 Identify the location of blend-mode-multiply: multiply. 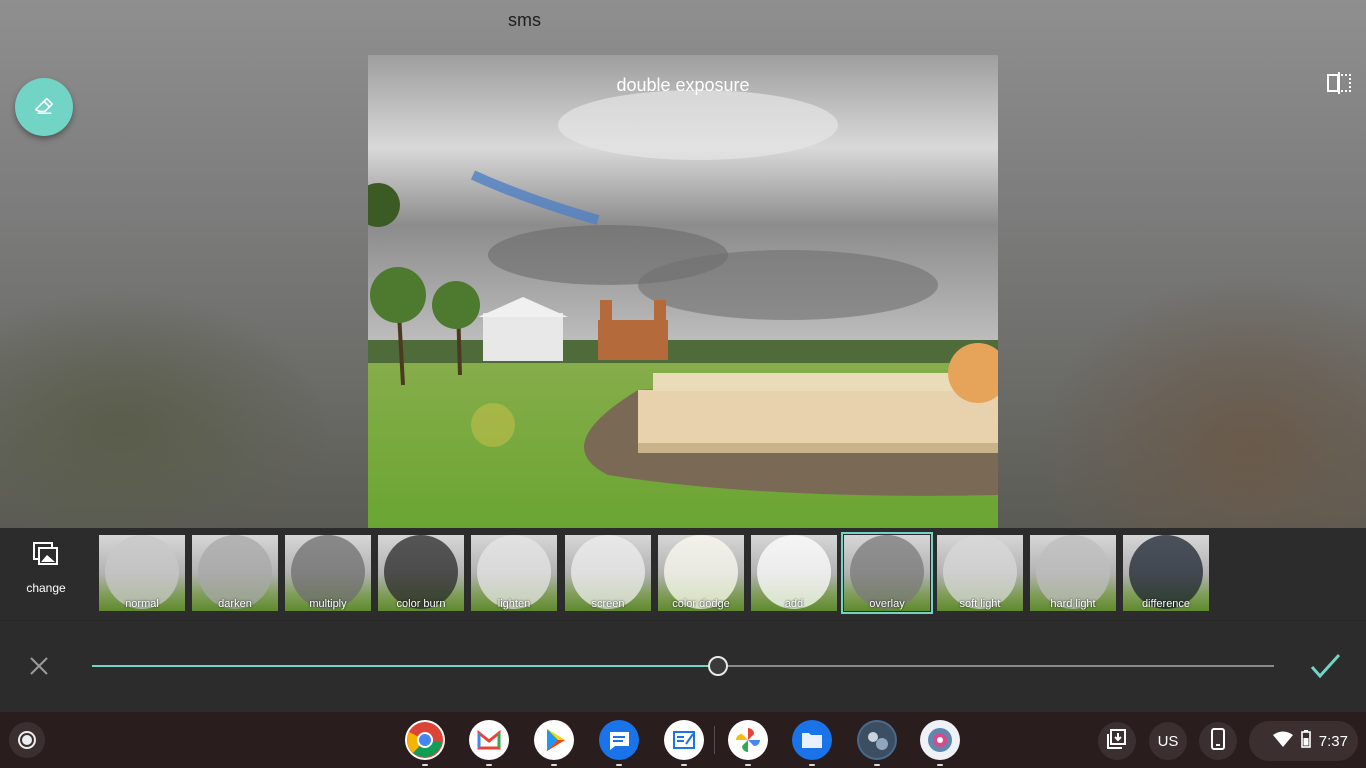
(328, 573).